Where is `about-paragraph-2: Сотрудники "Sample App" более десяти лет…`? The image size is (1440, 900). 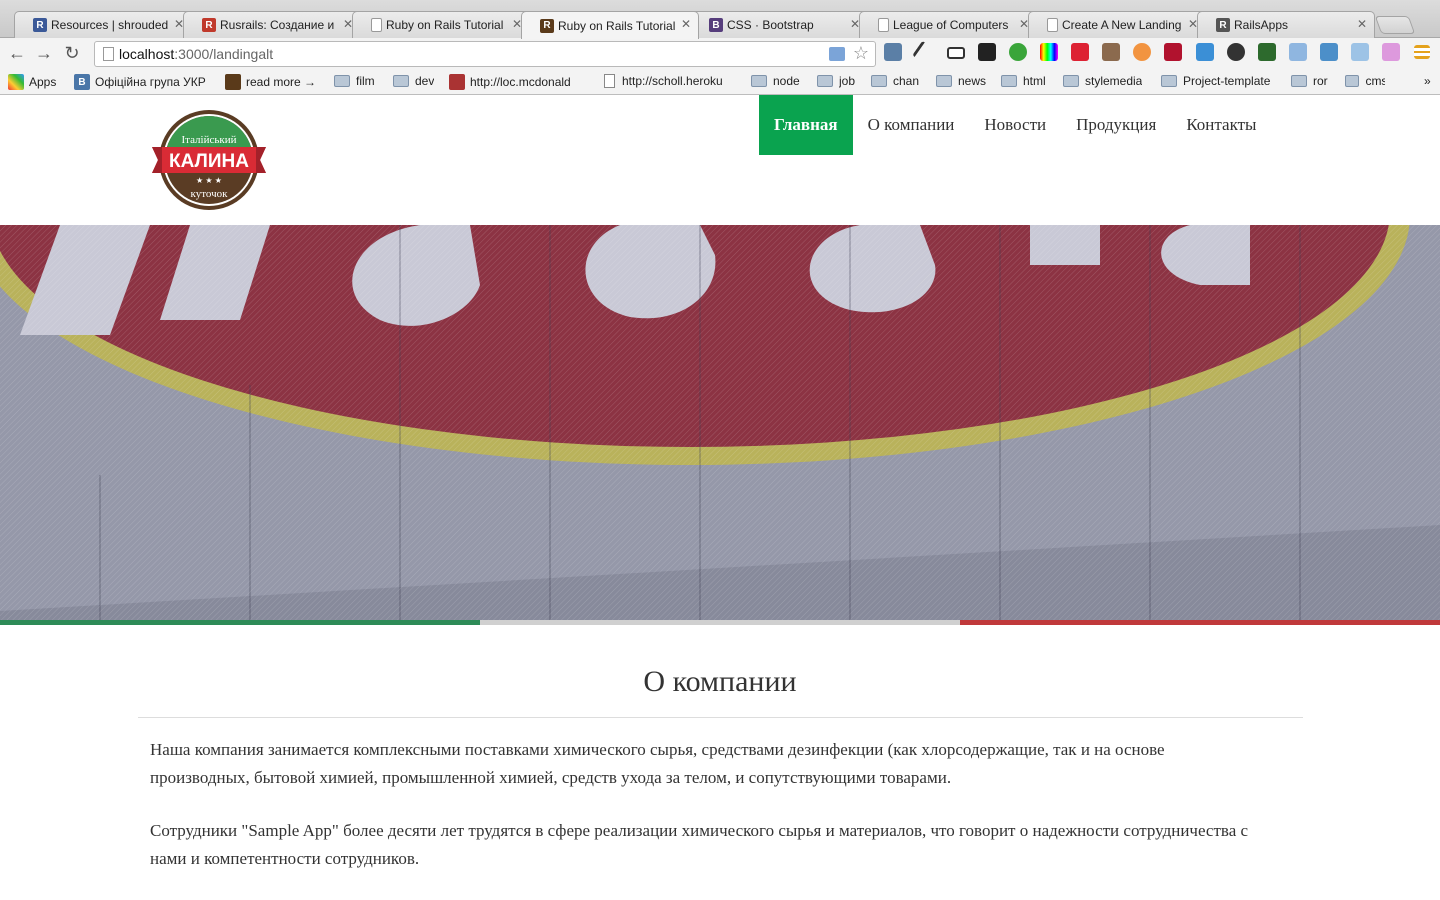
about-paragraph-2: Сотрудники "Sample App" более десяти лет… is located at coordinates (699, 844).